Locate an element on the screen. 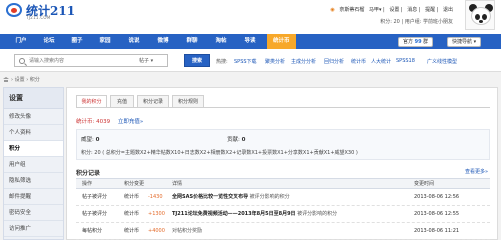 The image size is (501, 240). search-scope-label: 帖子 is located at coordinates (144, 61).